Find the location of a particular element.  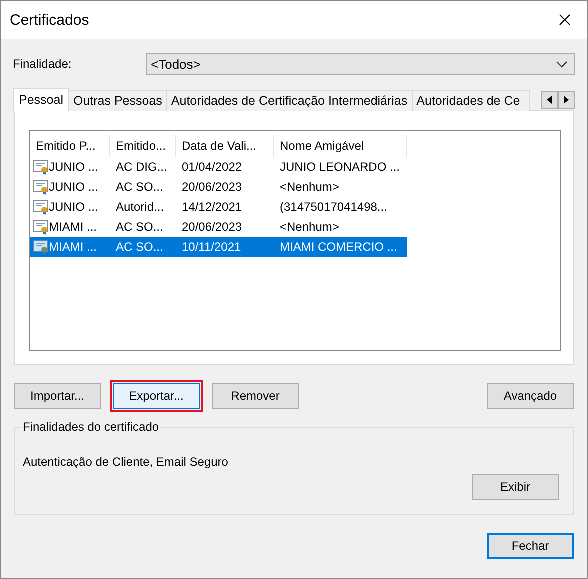

table-cell-text: 14/12/2021 is located at coordinates (212, 207).